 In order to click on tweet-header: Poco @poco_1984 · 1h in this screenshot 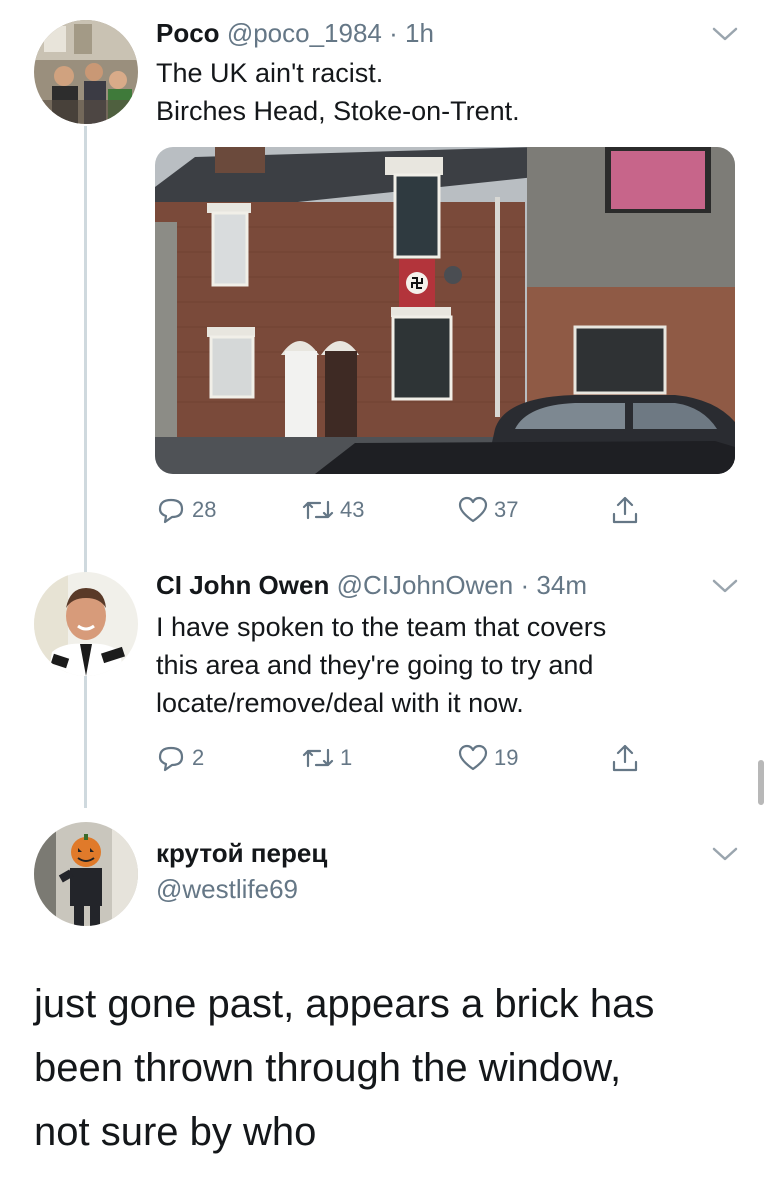, I will do `click(295, 33)`.